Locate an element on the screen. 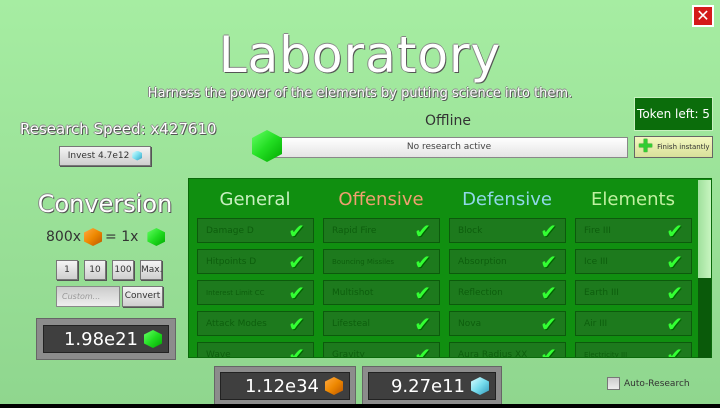 The width and height of the screenshot is (720, 408). close-button: ✕ is located at coordinates (703, 16).